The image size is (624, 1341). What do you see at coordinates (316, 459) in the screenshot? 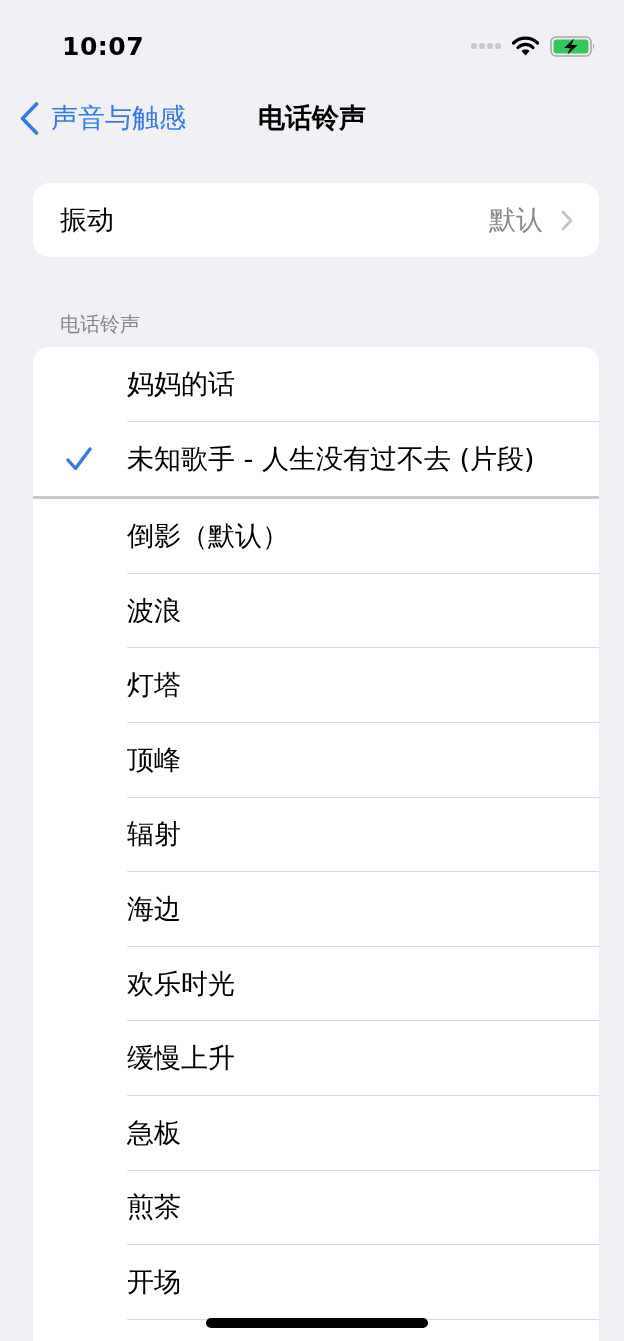
I see `ringtone-item: 未知歌手 - 人生没有过不去 (片段)` at bounding box center [316, 459].